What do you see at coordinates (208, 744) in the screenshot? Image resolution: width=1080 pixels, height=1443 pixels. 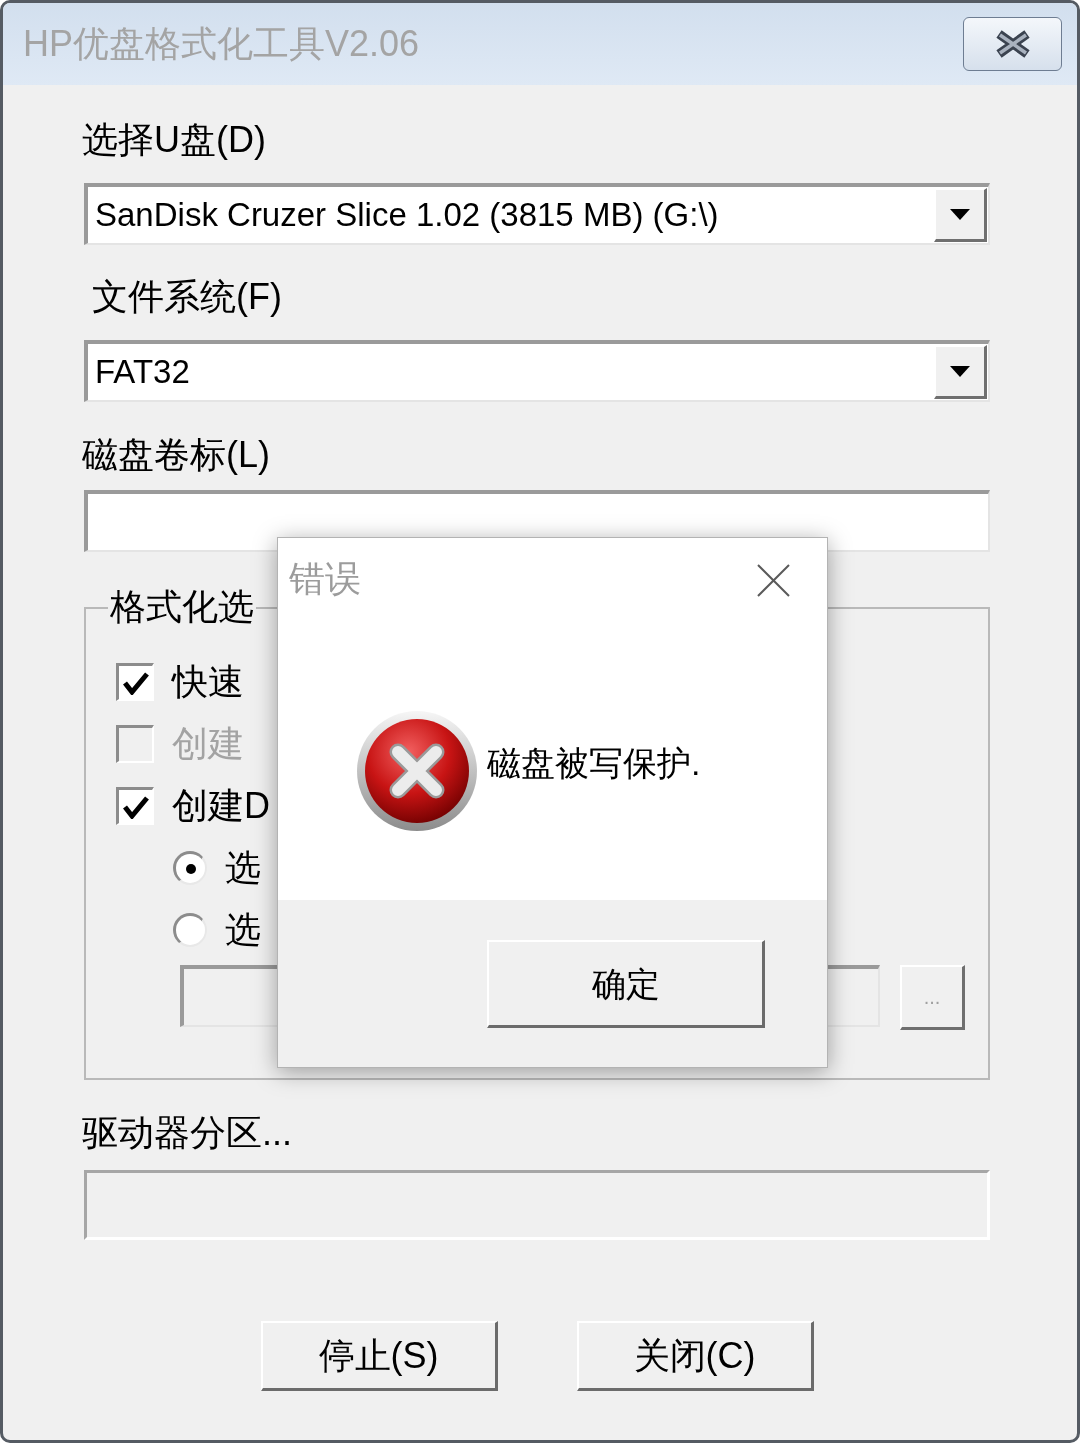 I see `checkbox-label: 创建` at bounding box center [208, 744].